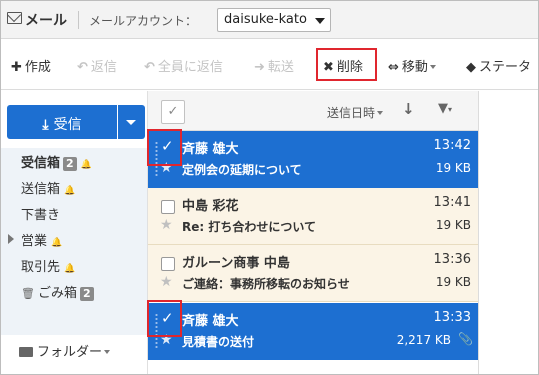 The height and width of the screenshot is (375, 539). Describe the element at coordinates (41, 189) in the screenshot. I see `folder-label: 送信箱` at that location.